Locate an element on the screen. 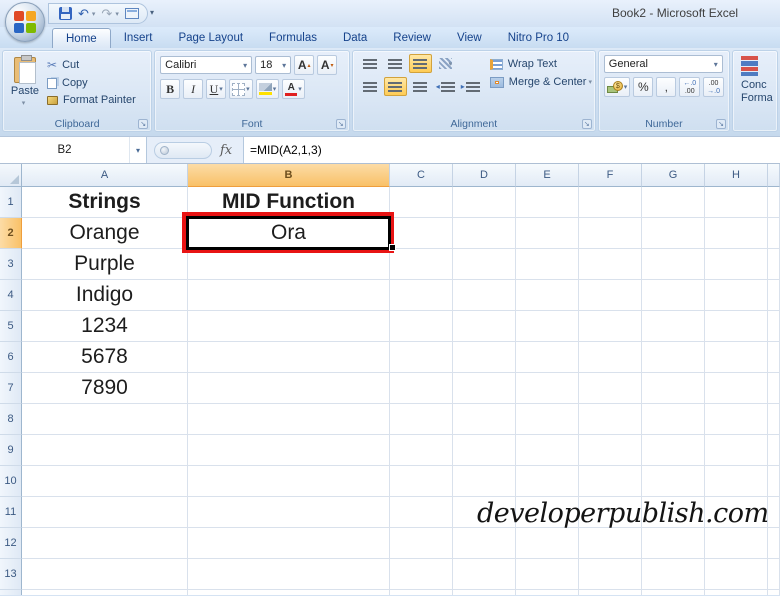 This screenshot has width=780, height=596. row-header-10: 10 is located at coordinates (11, 481).